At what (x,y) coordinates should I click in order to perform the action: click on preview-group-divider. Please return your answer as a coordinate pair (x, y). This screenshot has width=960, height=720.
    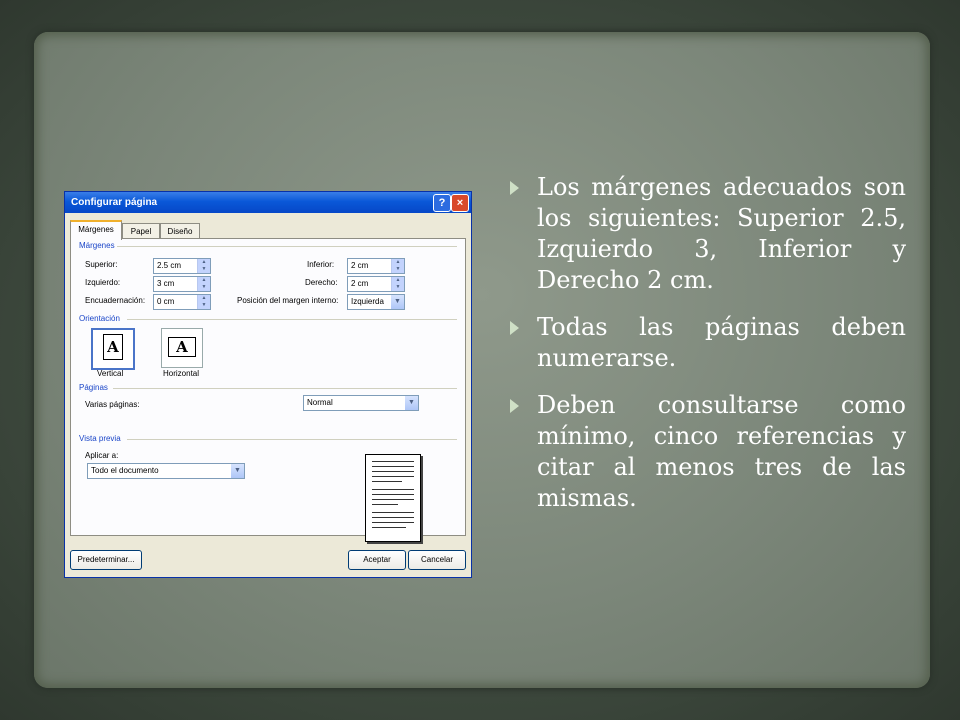
    Looking at the image, I should click on (292, 439).